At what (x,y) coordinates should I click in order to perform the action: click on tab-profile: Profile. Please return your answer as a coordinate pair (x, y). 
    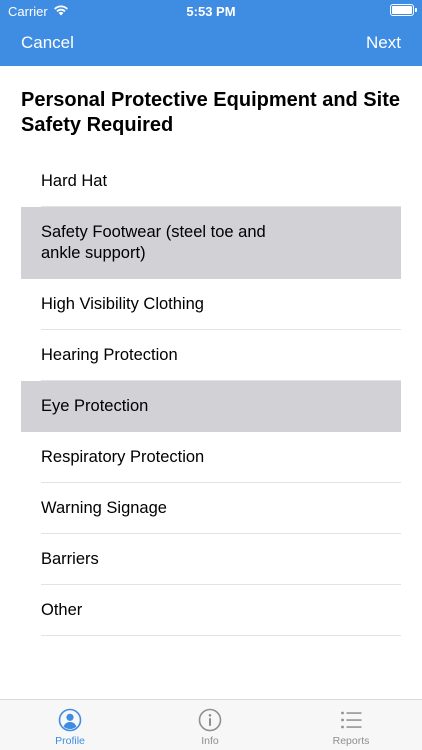
    Looking at the image, I should click on (70, 727).